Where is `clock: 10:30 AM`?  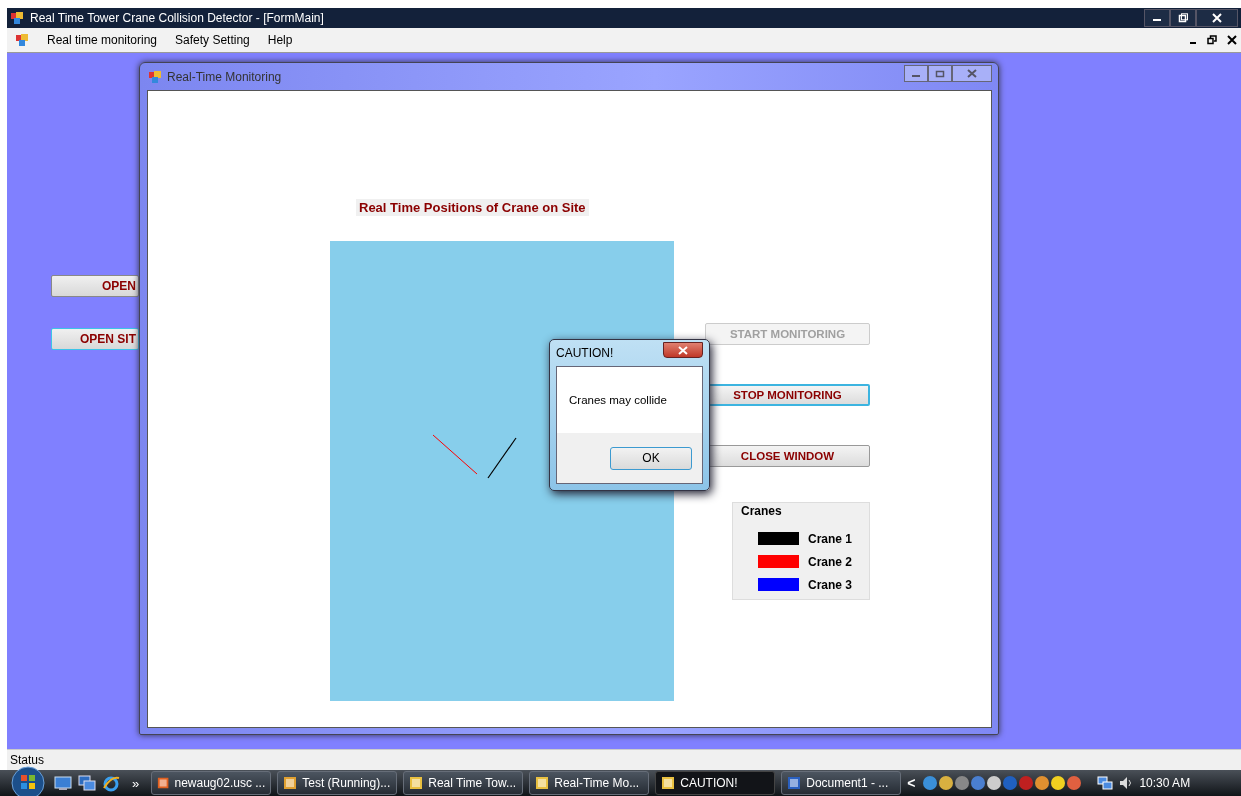 clock: 10:30 AM is located at coordinates (1165, 783).